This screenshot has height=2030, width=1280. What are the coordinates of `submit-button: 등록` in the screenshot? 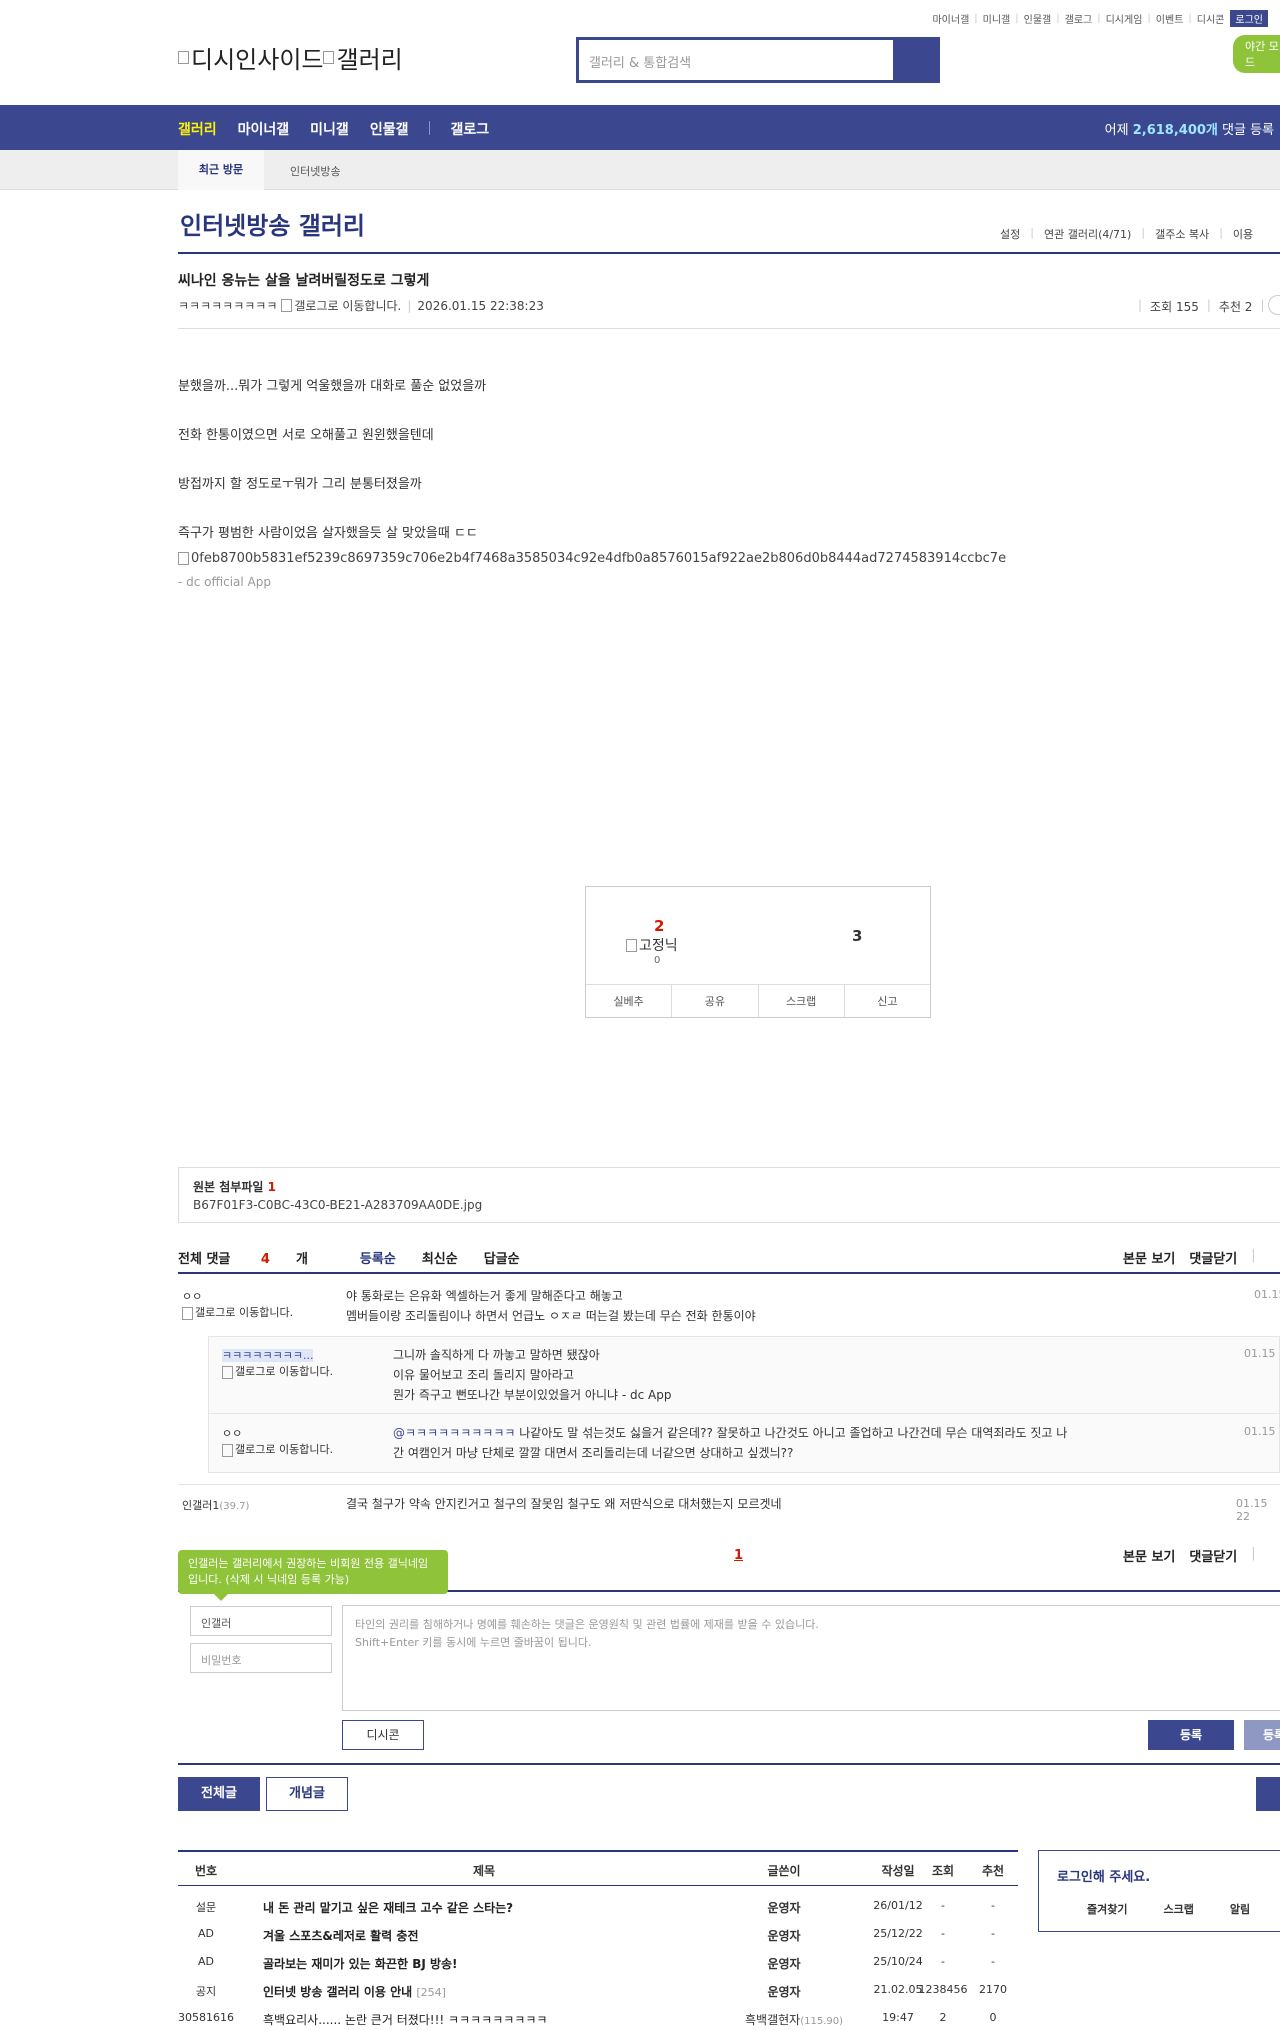 It's located at (1191, 1735).